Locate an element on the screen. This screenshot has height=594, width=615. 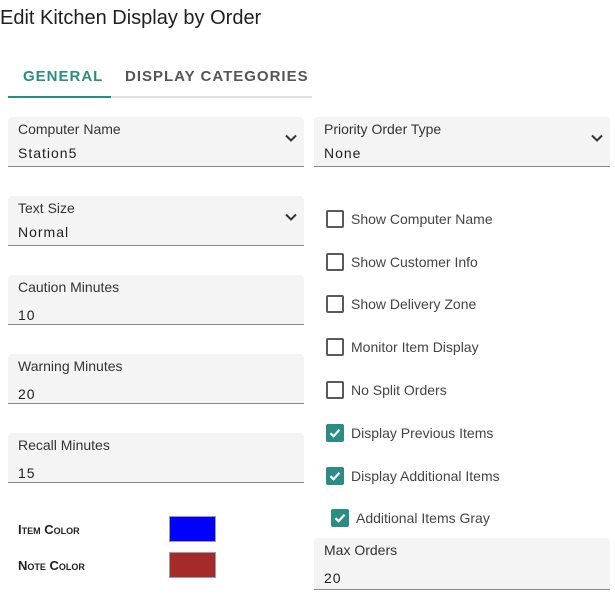
checkbox-label: Display Additional Items is located at coordinates (425, 476).